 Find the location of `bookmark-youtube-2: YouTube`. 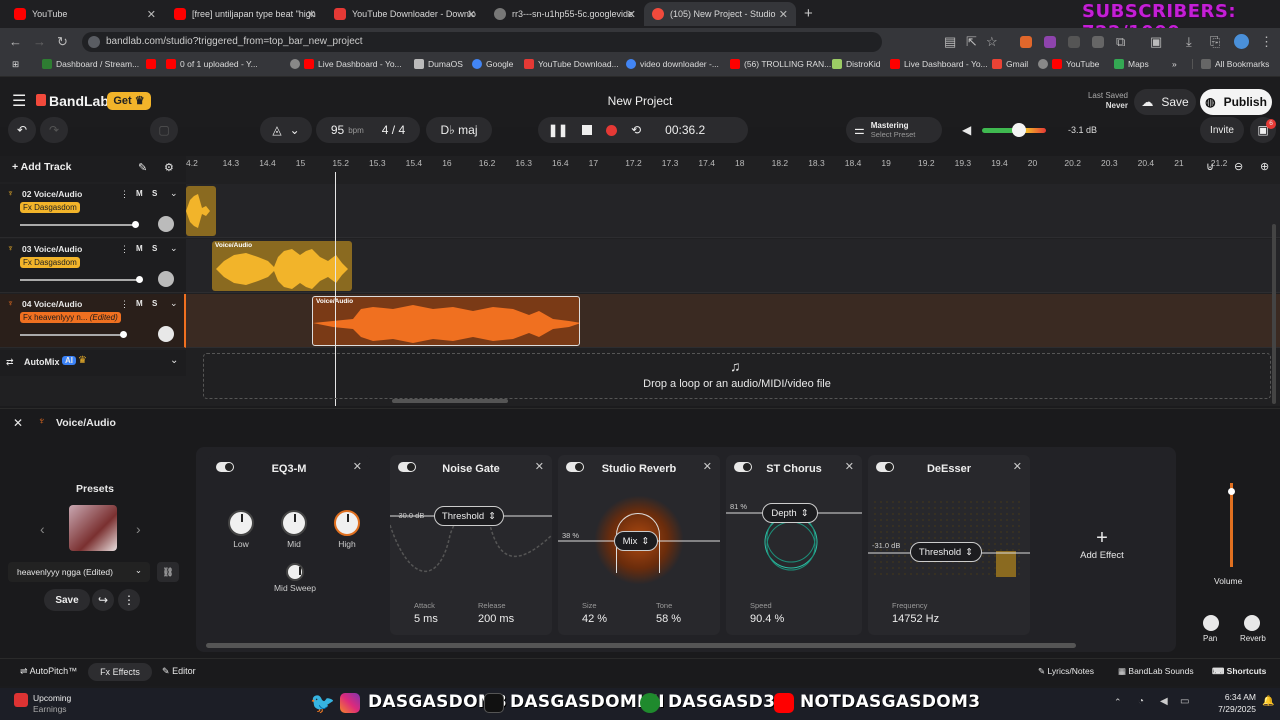

bookmark-youtube-2: YouTube is located at coordinates (1068, 64).